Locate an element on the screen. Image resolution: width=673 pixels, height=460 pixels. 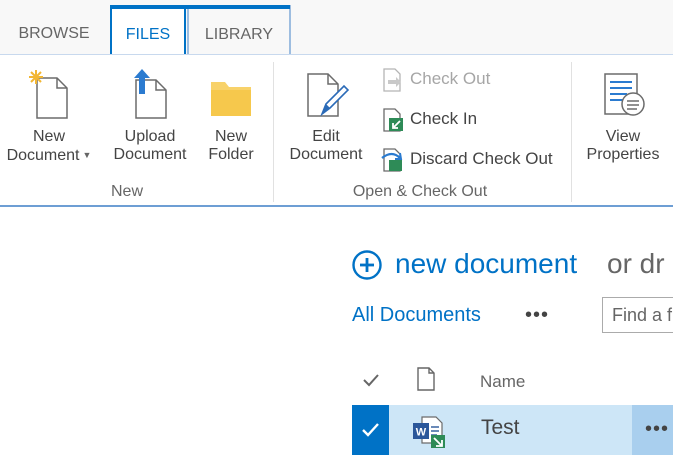
add-icon is located at coordinates (367, 265).